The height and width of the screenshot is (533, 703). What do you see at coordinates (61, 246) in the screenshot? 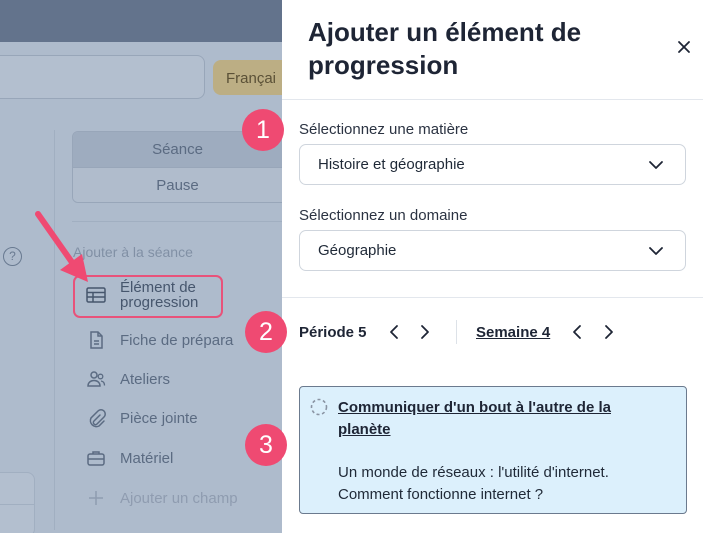
I see `arrow-annotation-icon` at bounding box center [61, 246].